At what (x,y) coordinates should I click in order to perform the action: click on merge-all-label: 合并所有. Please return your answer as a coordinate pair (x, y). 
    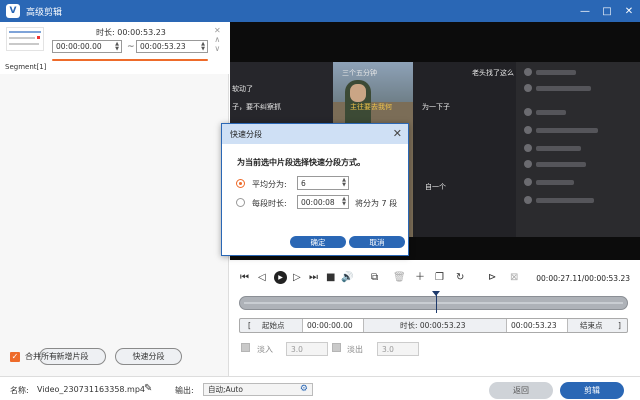
    Looking at the image, I should click on (41, 356).